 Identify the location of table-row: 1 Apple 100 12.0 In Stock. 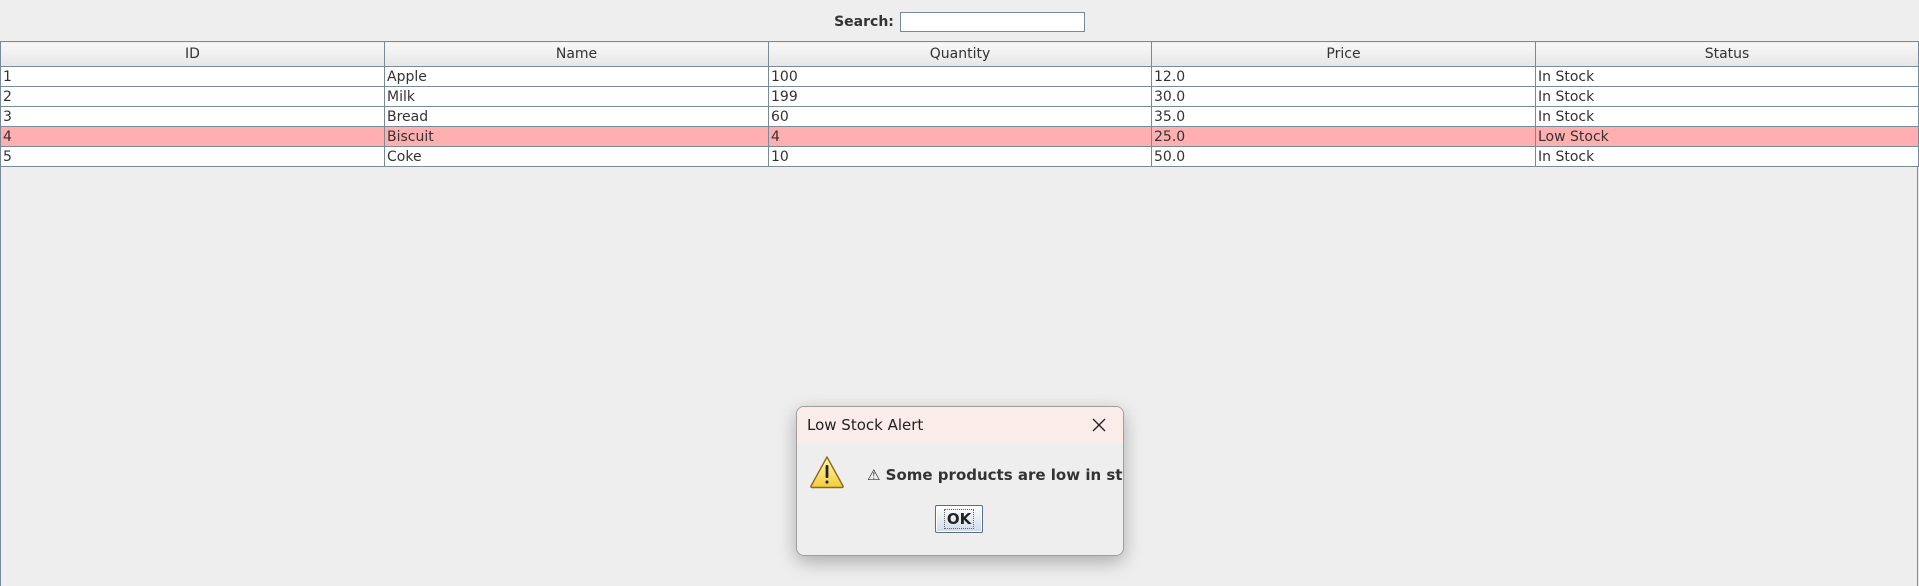
(959, 76).